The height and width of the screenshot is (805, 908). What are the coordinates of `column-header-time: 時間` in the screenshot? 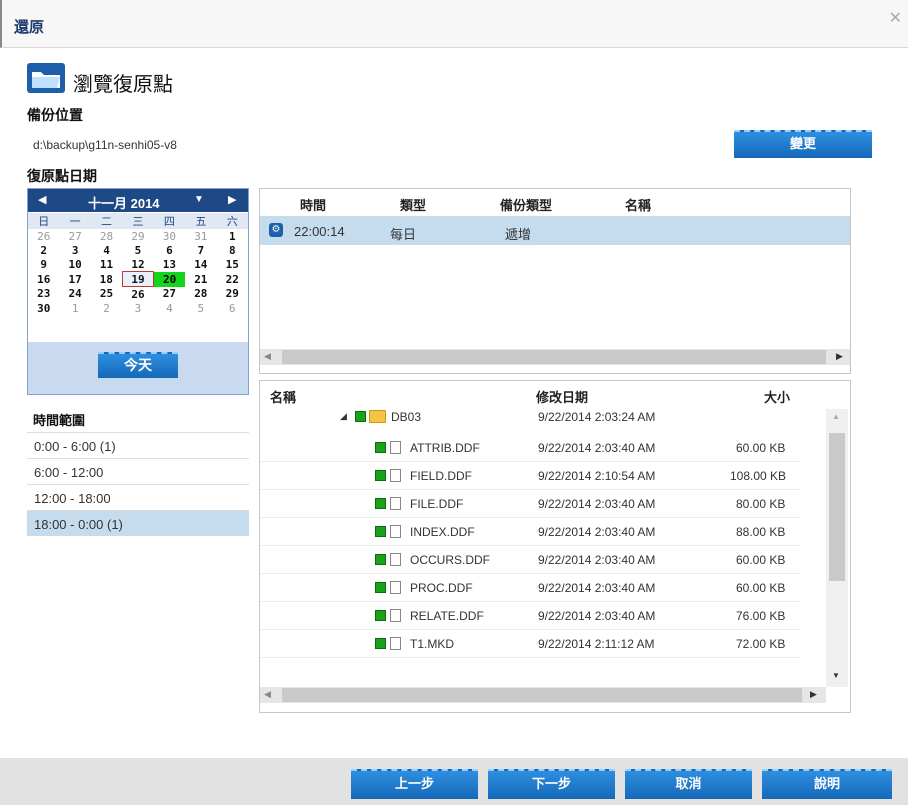 It's located at (313, 204).